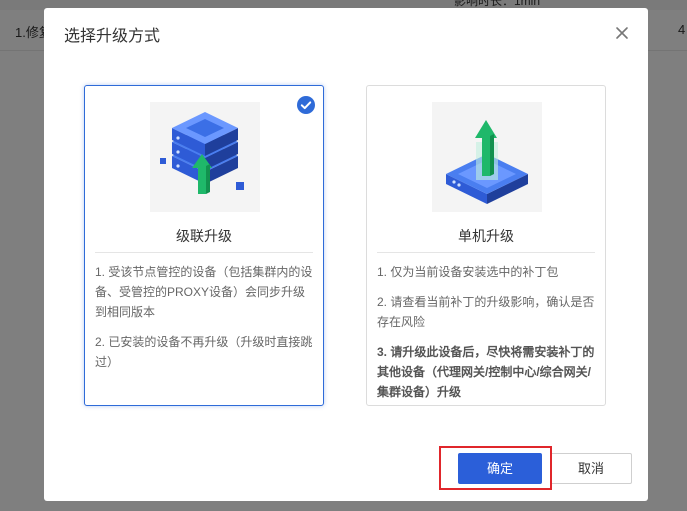  What do you see at coordinates (204, 236) in the screenshot?
I see `option-title: 级联升级` at bounding box center [204, 236].